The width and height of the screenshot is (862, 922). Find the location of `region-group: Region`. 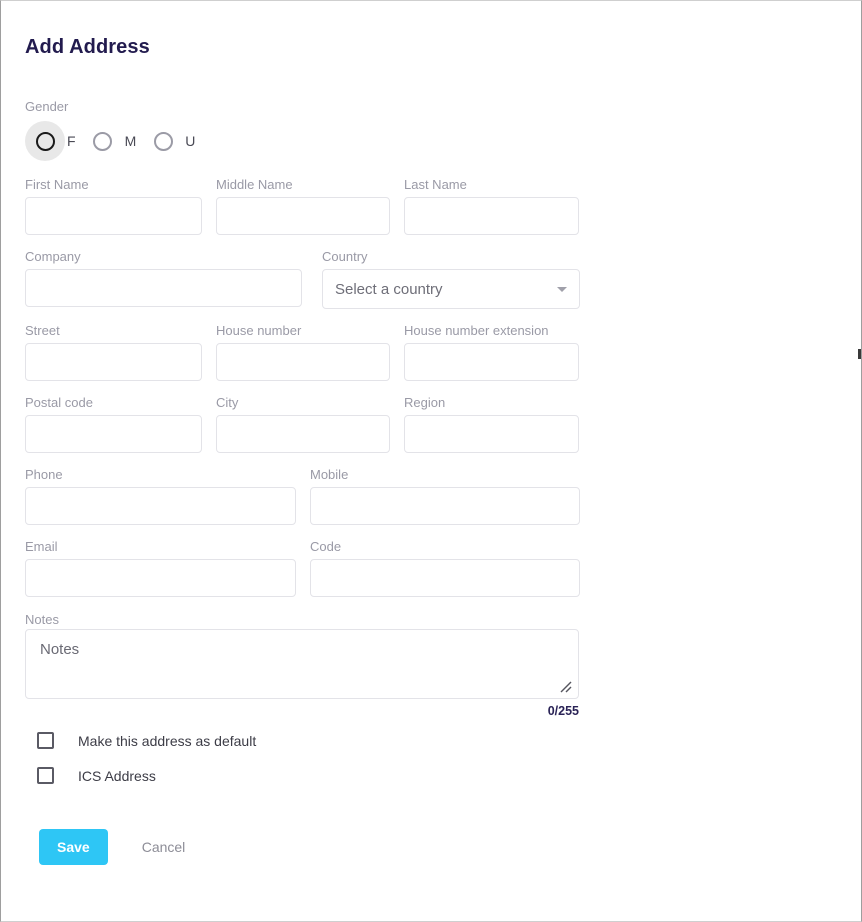

region-group: Region is located at coordinates (491, 424).